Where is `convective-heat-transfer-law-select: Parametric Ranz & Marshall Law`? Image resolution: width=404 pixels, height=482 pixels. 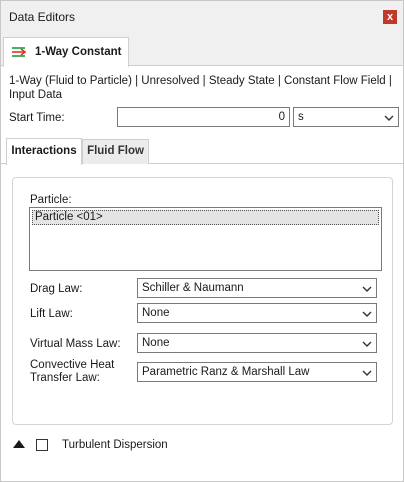
convective-heat-transfer-law-select: Parametric Ranz & Marshall Law is located at coordinates (257, 372).